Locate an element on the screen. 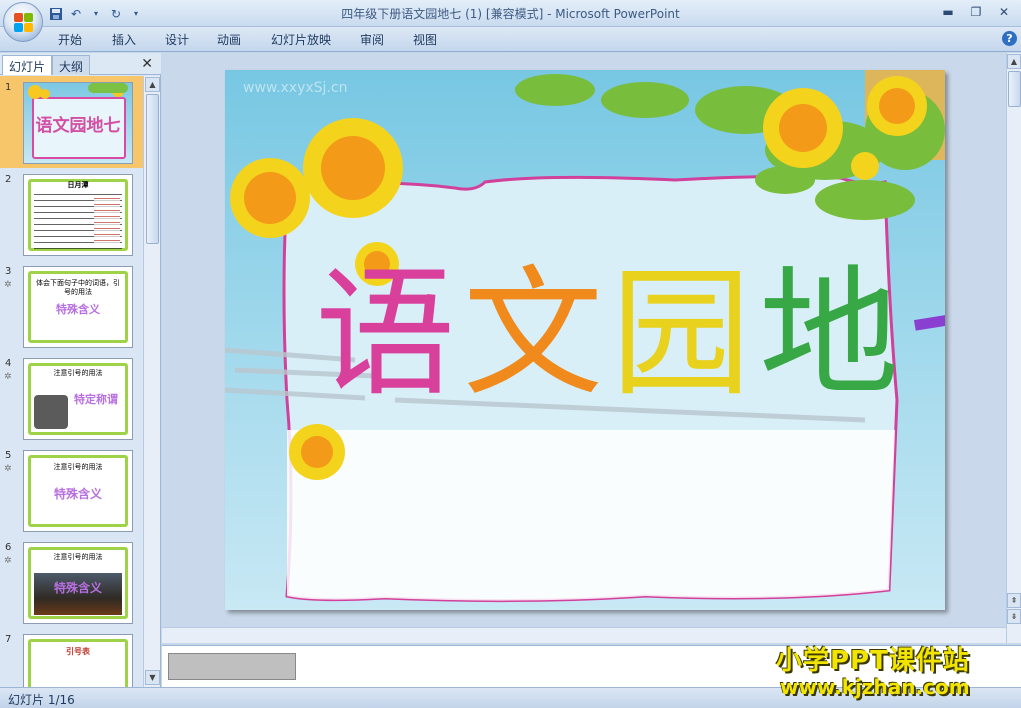 Image resolution: width=1021 pixels, height=708 pixels. slide-number: 1 is located at coordinates (8, 87).